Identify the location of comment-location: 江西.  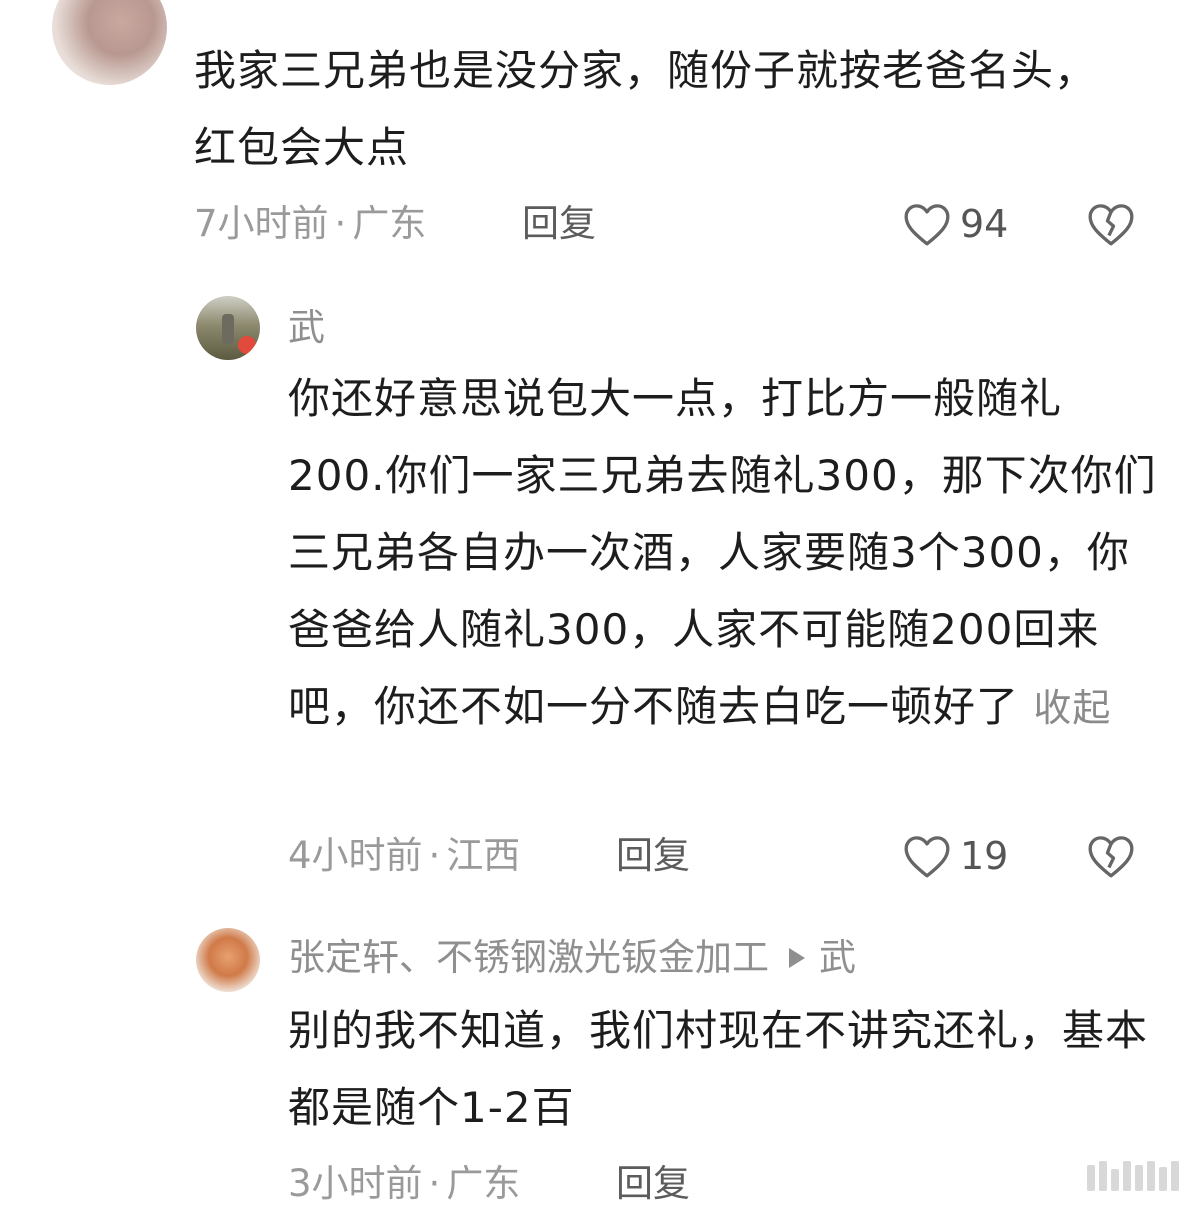
(483, 855).